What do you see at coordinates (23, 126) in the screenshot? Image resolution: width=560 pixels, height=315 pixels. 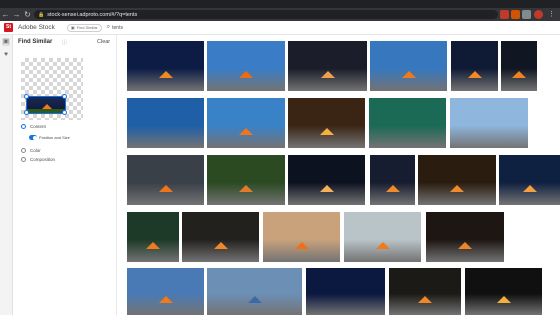 I see `content-radio` at bounding box center [23, 126].